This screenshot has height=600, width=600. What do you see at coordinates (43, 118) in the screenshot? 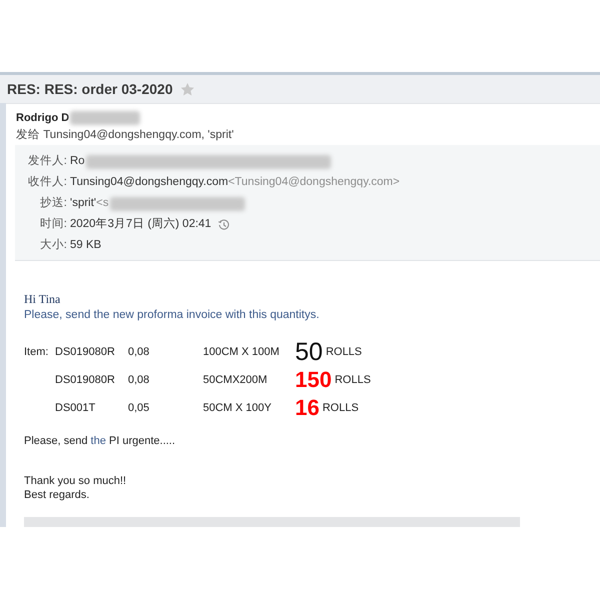
I see `sender-name: Rodrigo D` at bounding box center [43, 118].